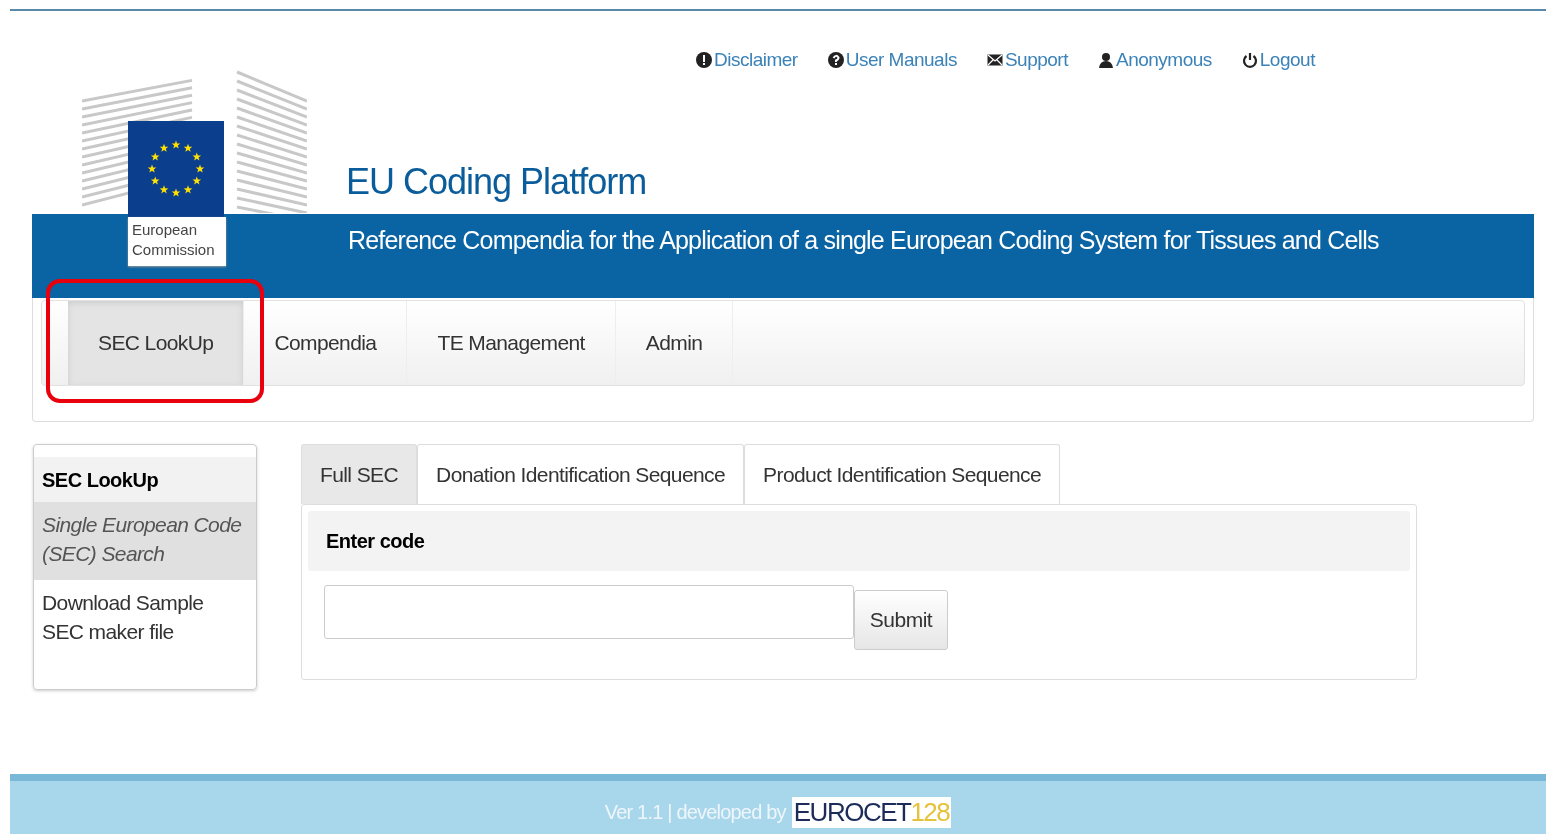 Image resolution: width=1546 pixels, height=834 pixels. What do you see at coordinates (747, 60) in the screenshot?
I see `header-link: Disclaimer` at bounding box center [747, 60].